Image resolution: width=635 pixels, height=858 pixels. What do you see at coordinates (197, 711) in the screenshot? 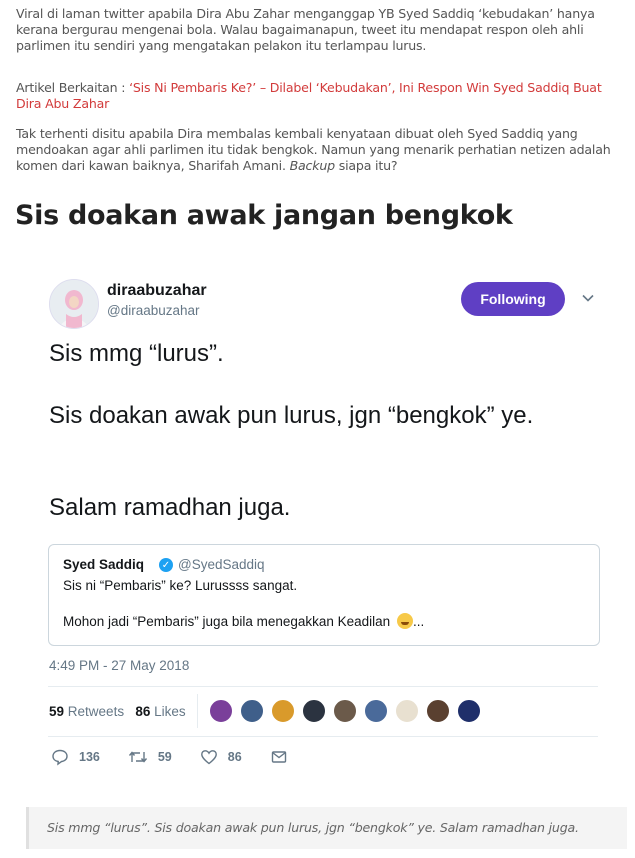
I see `stats-separator` at bounding box center [197, 711].